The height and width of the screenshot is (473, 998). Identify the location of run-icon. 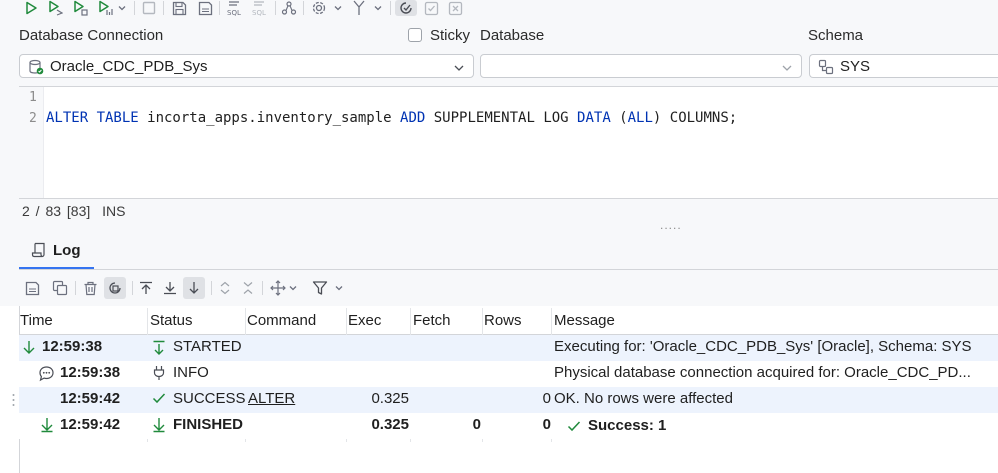
(31, 8).